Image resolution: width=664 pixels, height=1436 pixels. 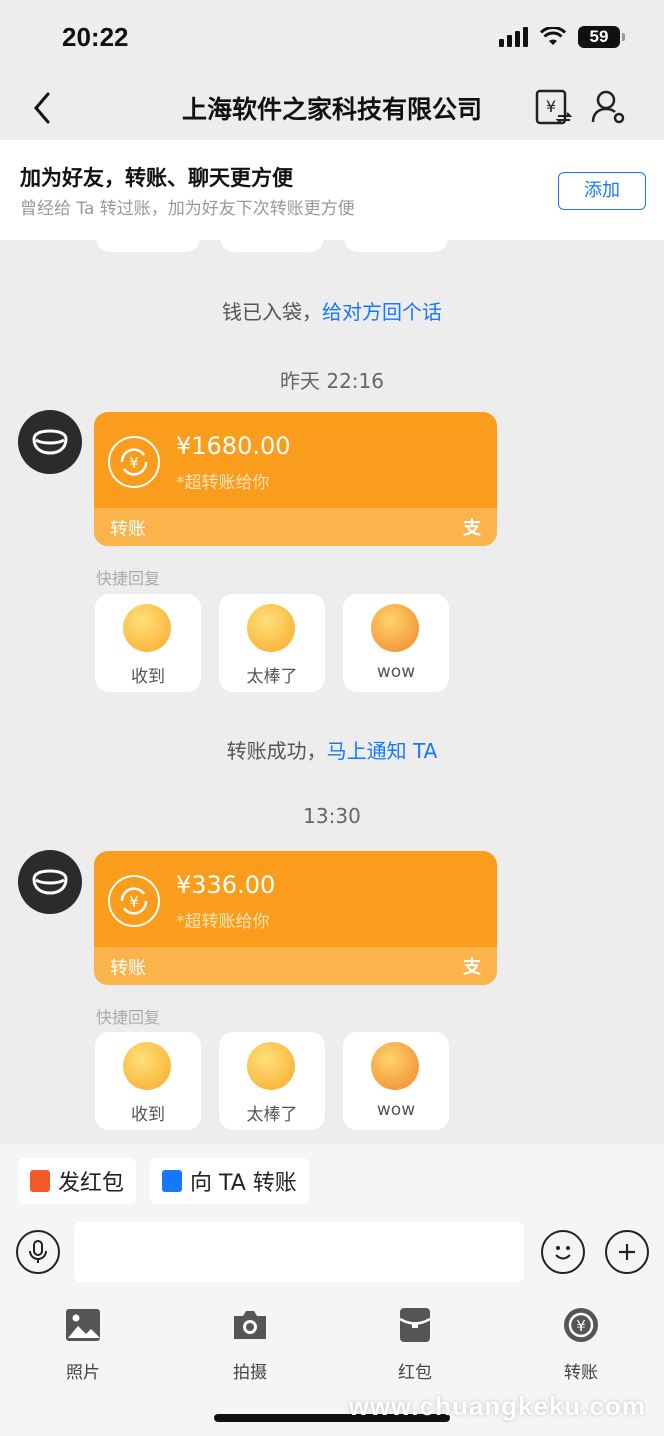 I want to click on tool-label: 照片, so click(x=83, y=1373).